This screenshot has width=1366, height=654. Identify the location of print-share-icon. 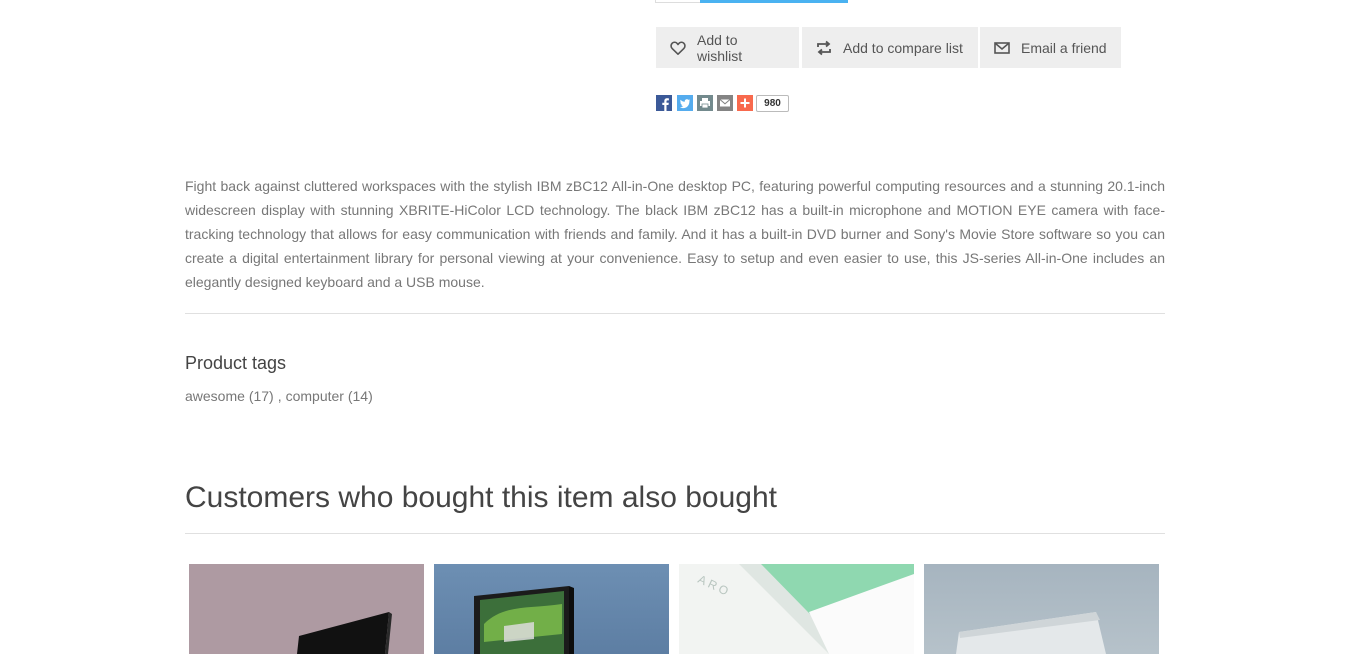
(705, 103).